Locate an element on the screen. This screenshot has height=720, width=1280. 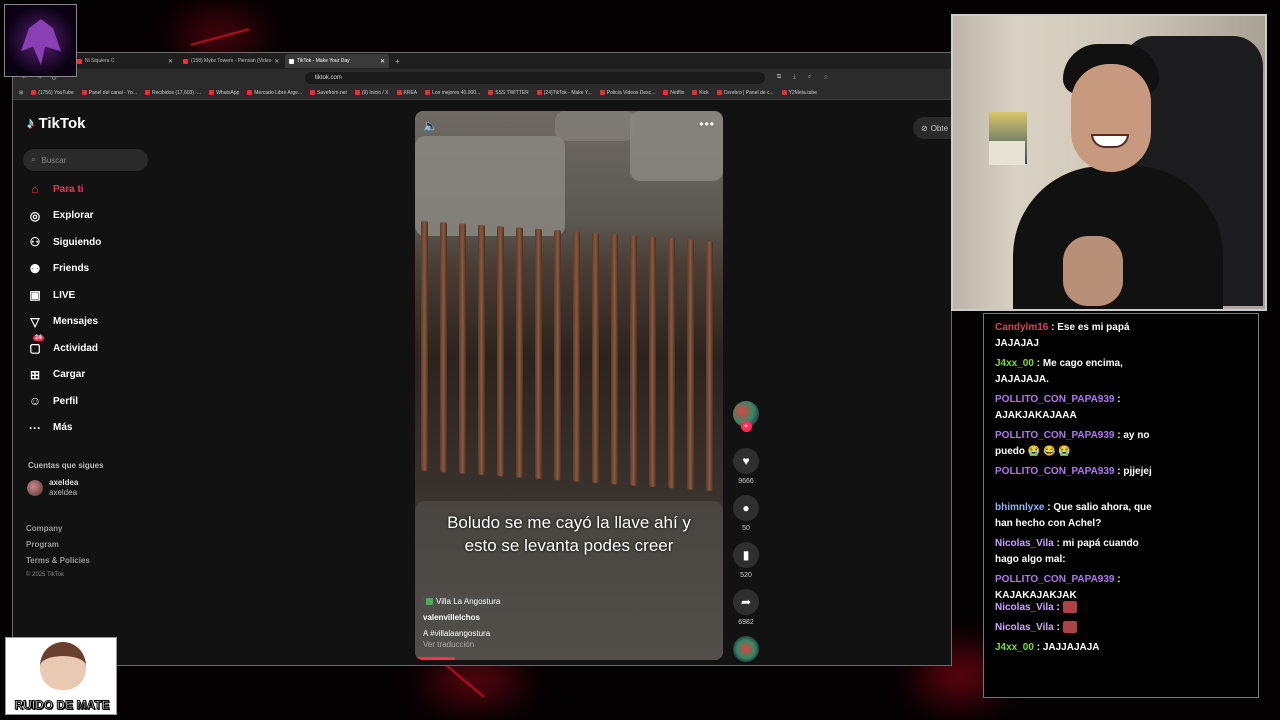
footer-link-program: Program is located at coordinates (42, 544).